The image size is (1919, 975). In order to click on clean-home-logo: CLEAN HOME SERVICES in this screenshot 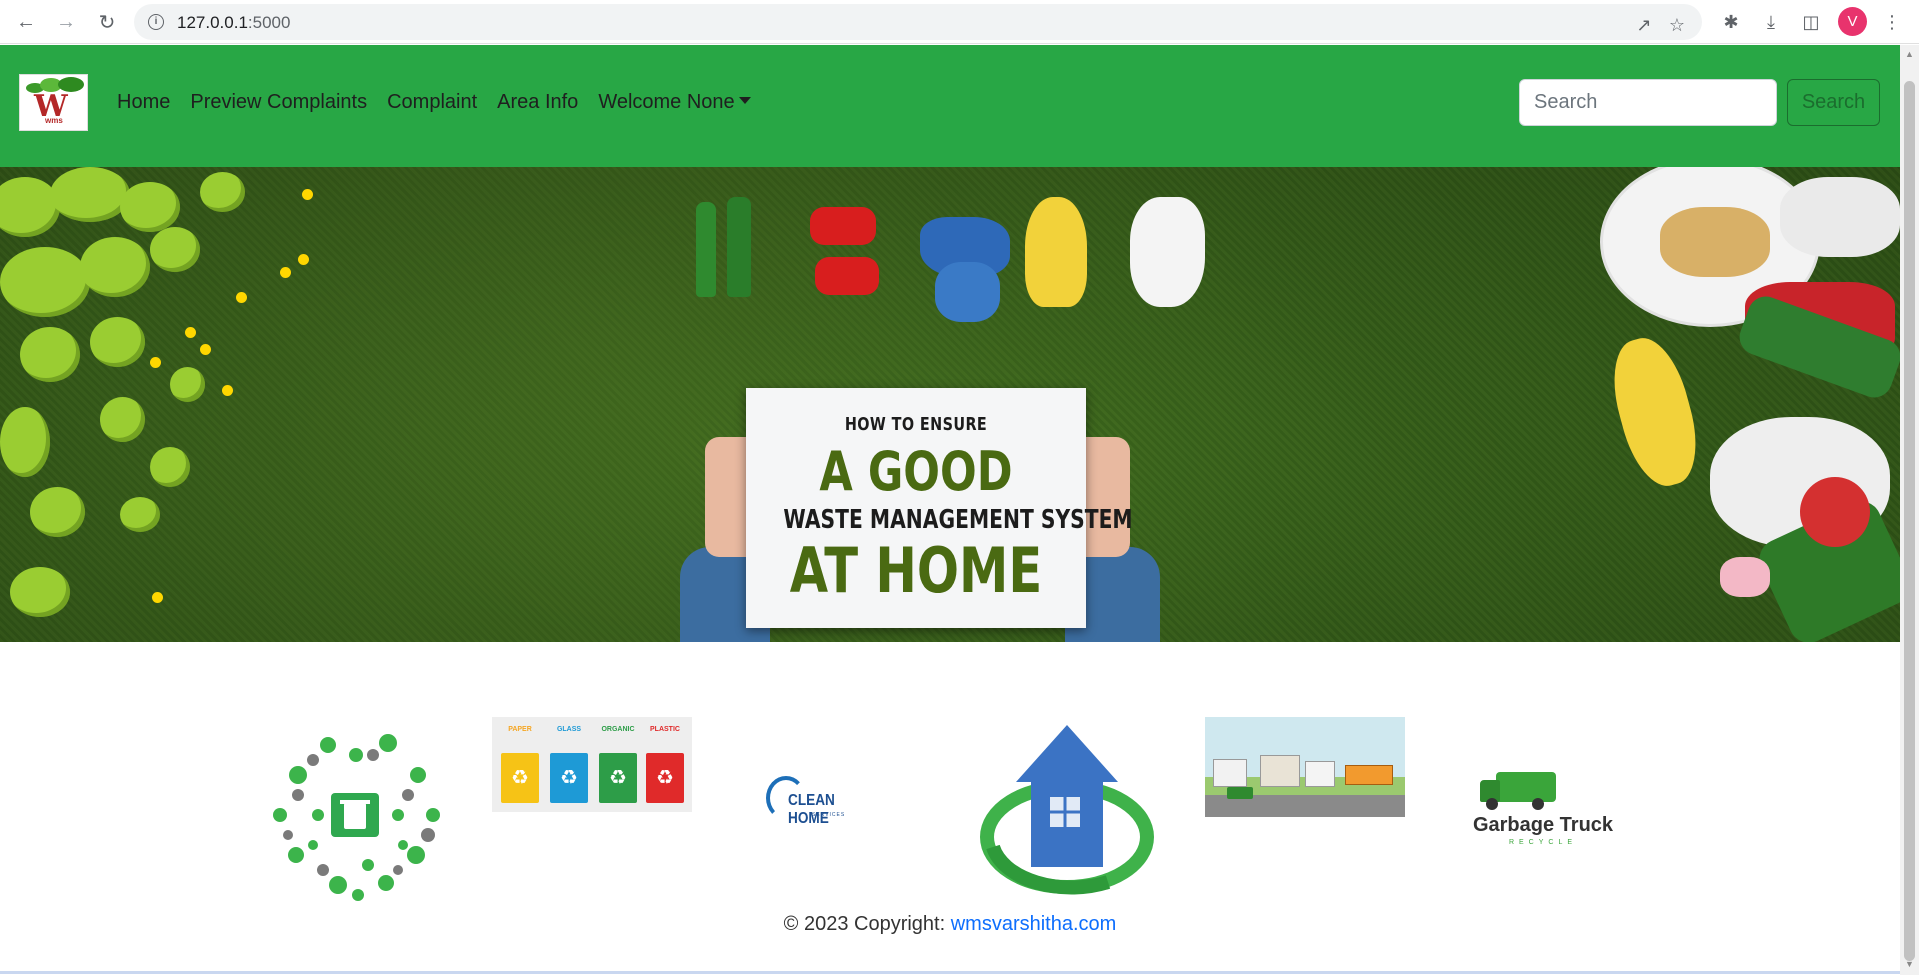, I will do `click(825, 802)`.